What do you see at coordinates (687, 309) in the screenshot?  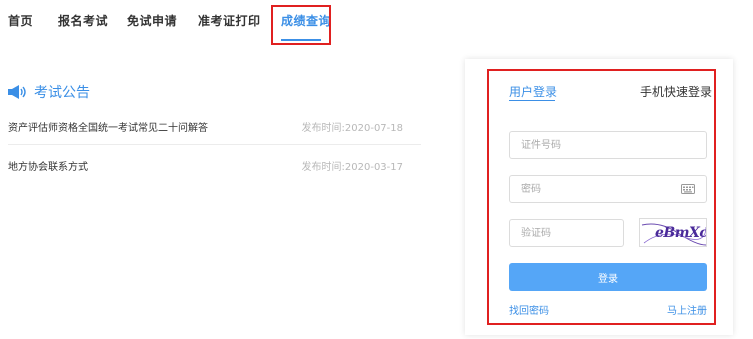 I see `register-link: 马上注册` at bounding box center [687, 309].